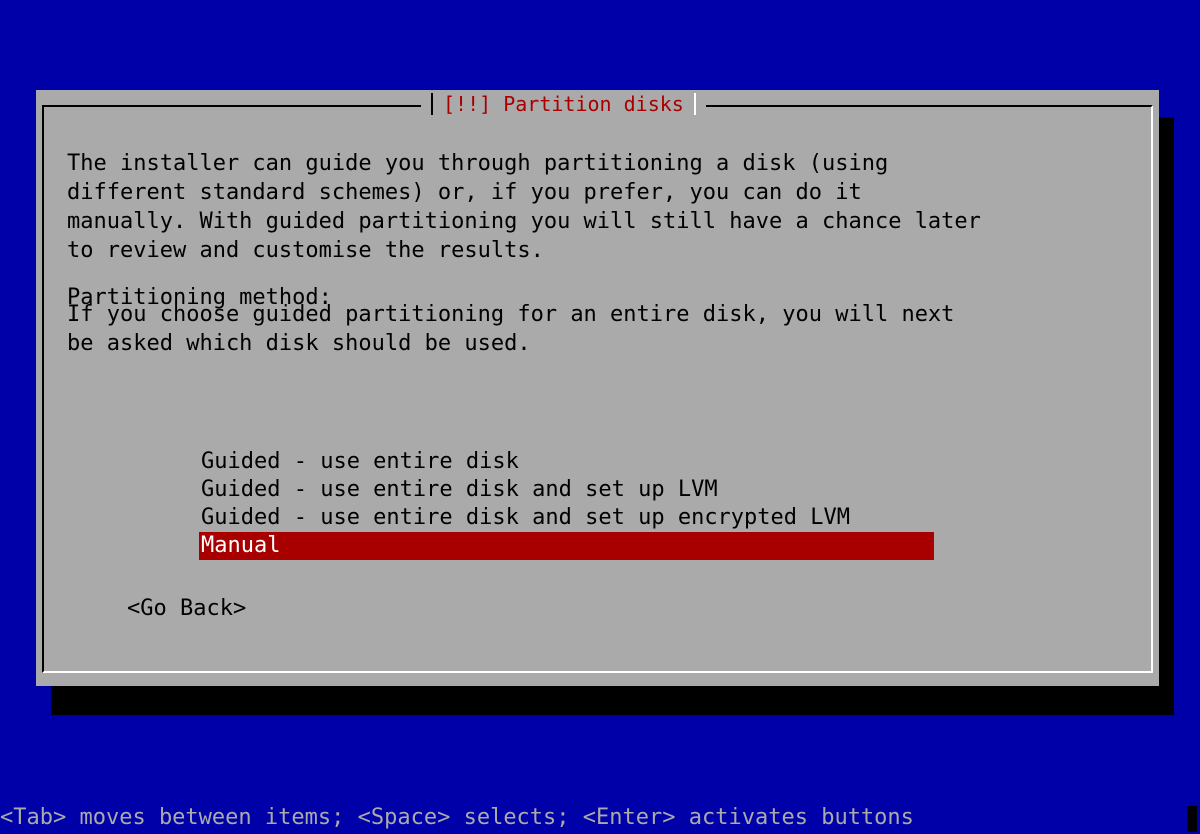  Describe the element at coordinates (566, 546) in the screenshot. I see `option-manual: Manual` at that location.